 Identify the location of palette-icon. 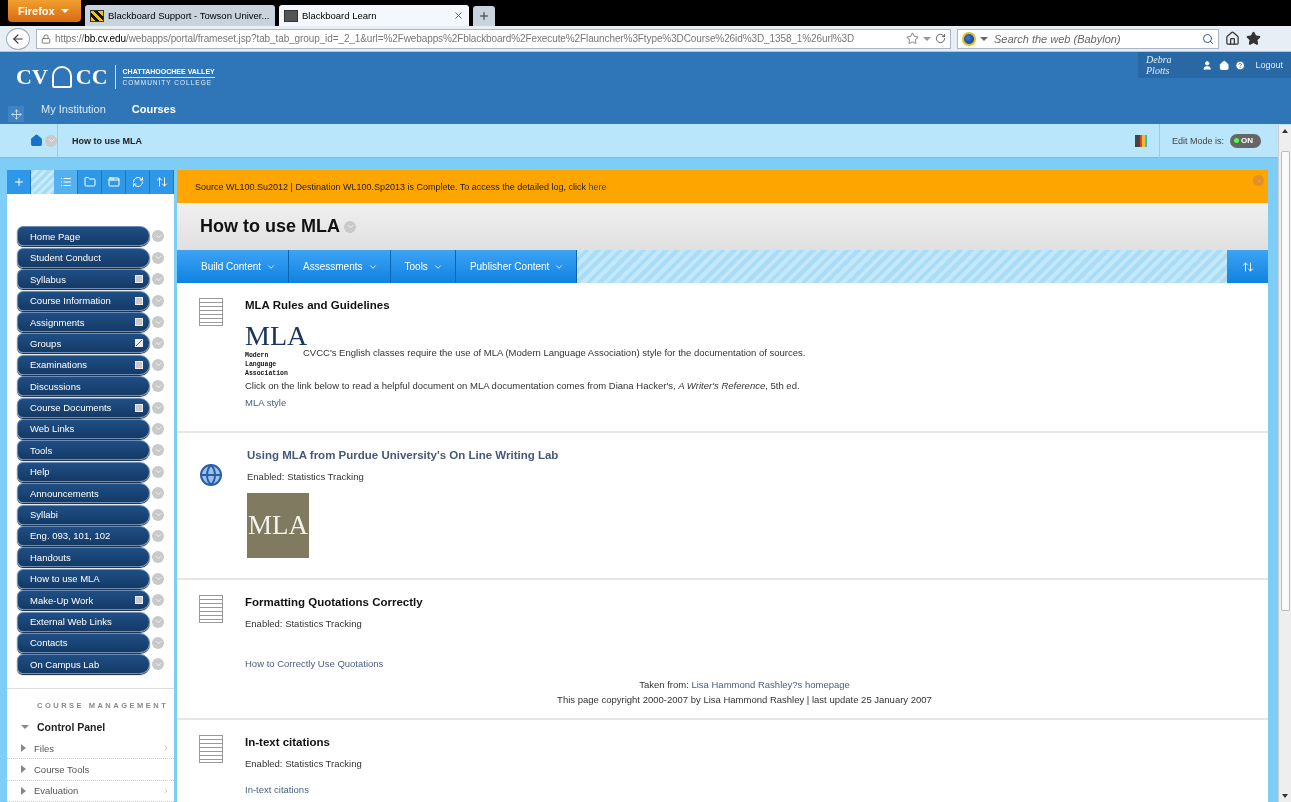
(1140, 140).